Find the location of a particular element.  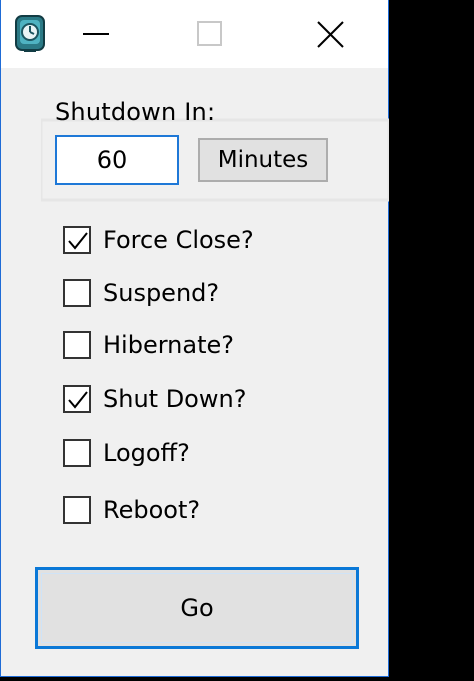

option-shut-down: Shut Down? is located at coordinates (154, 399).